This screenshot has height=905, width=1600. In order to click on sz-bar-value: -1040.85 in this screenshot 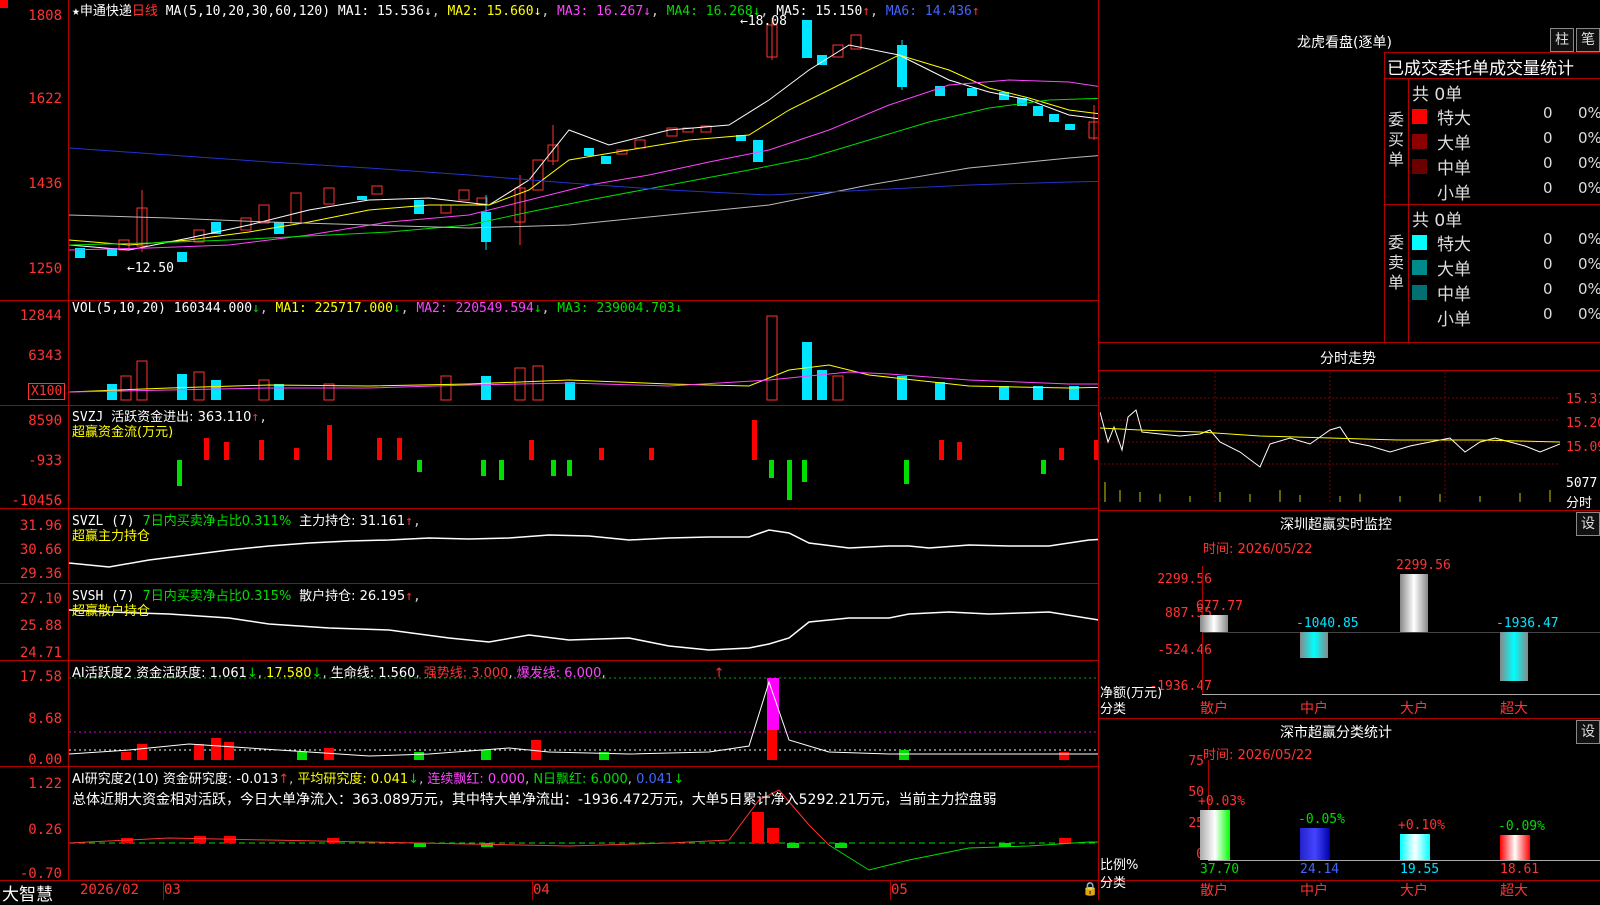, I will do `click(1327, 624)`.